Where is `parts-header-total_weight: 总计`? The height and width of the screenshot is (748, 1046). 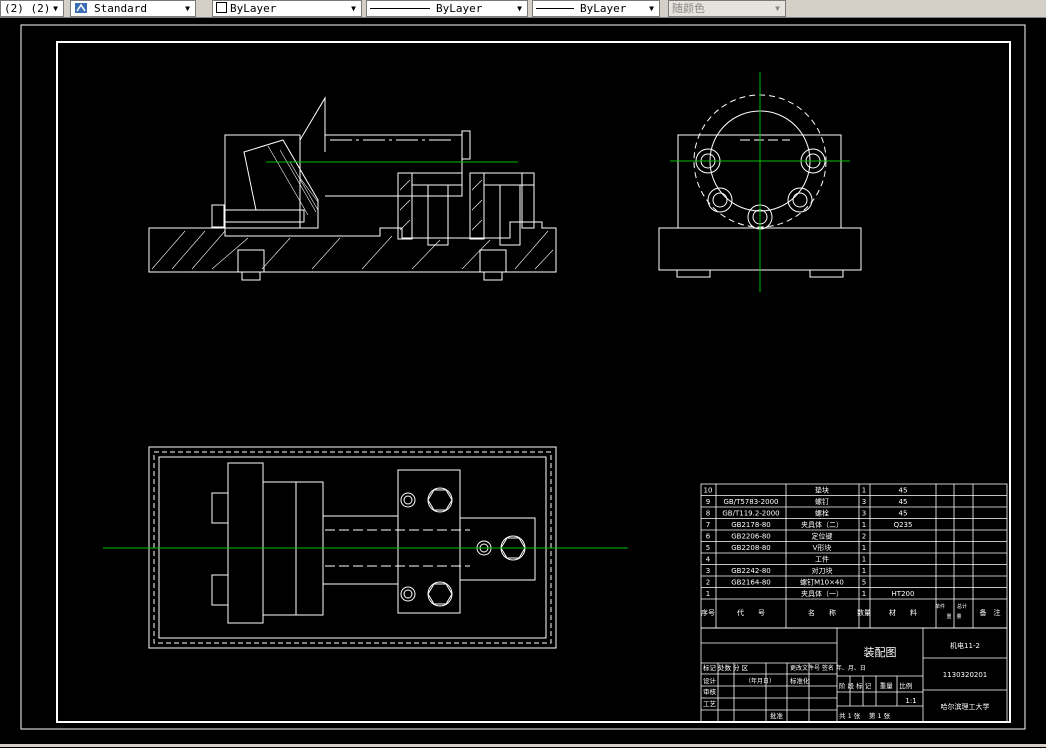
parts-header-total_weight: 总计 is located at coordinates (962, 606).